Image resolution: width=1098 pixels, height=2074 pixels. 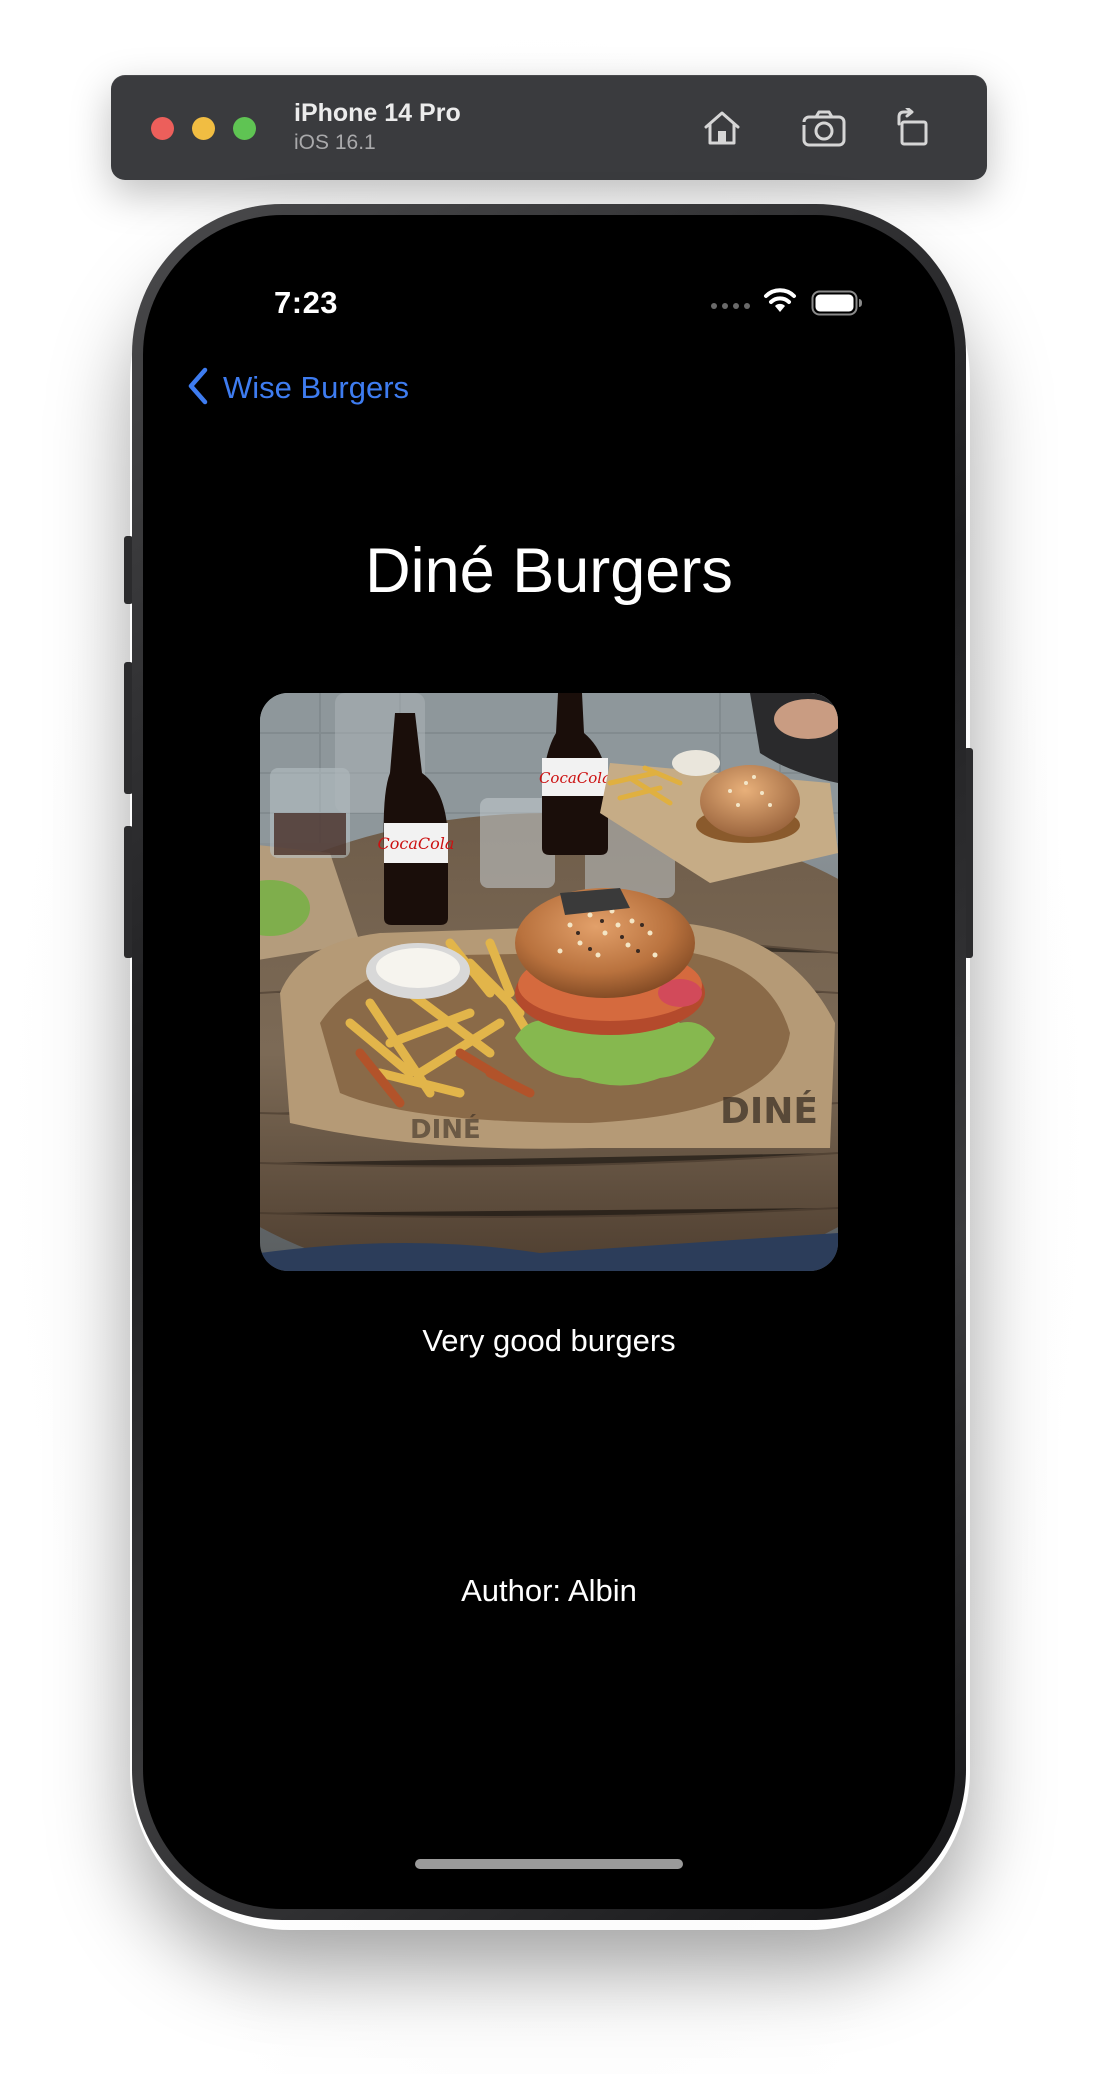 What do you see at coordinates (306, 302) in the screenshot?
I see `status-time: 7:23` at bounding box center [306, 302].